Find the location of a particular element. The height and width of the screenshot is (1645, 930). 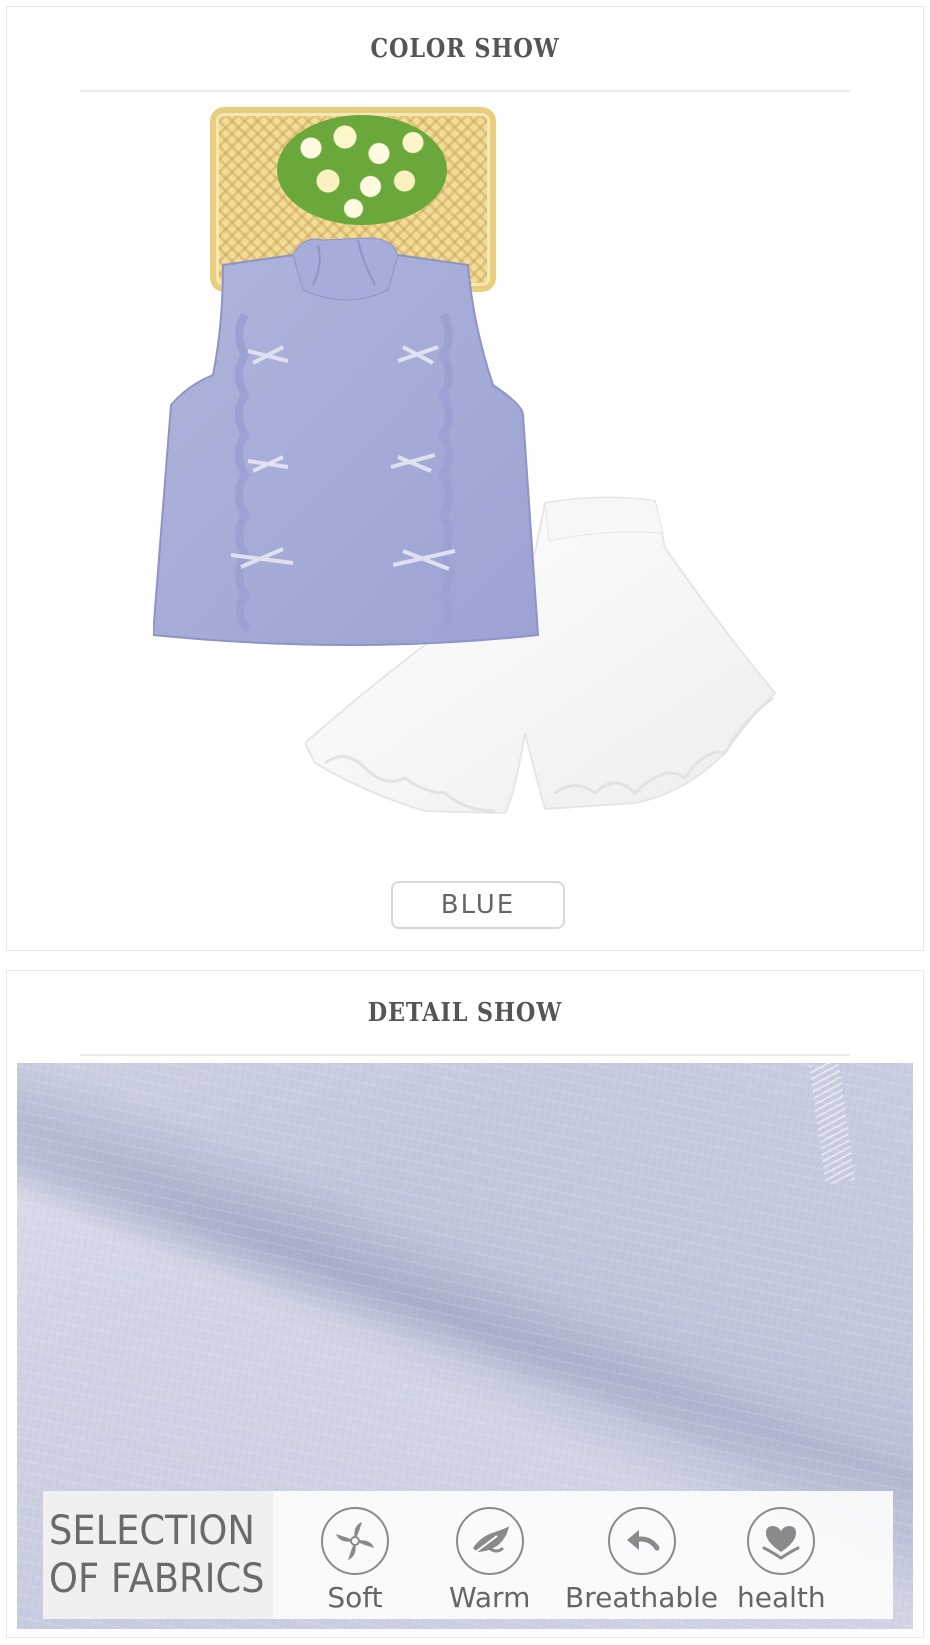

blue-top-image is located at coordinates (346, 441).